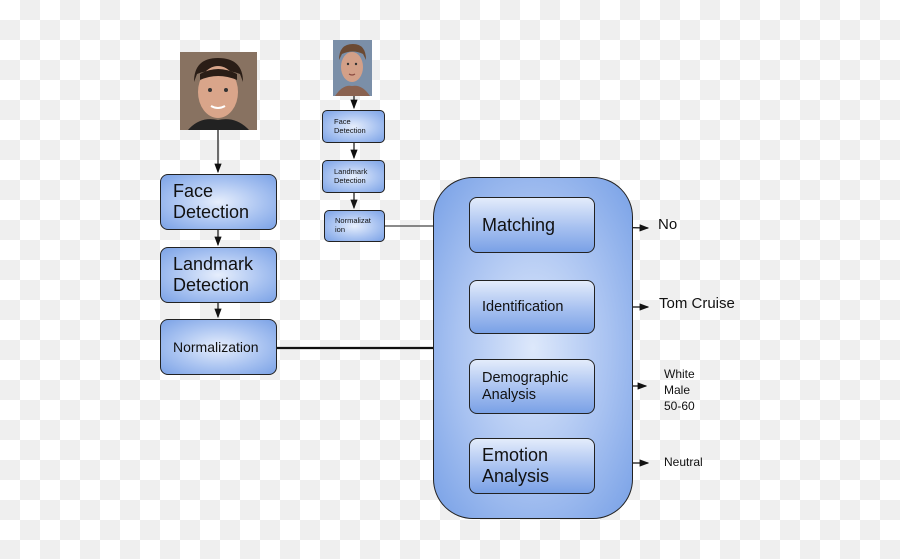 The width and height of the screenshot is (900, 559). Describe the element at coordinates (668, 224) in the screenshot. I see `matching-output: No` at that location.